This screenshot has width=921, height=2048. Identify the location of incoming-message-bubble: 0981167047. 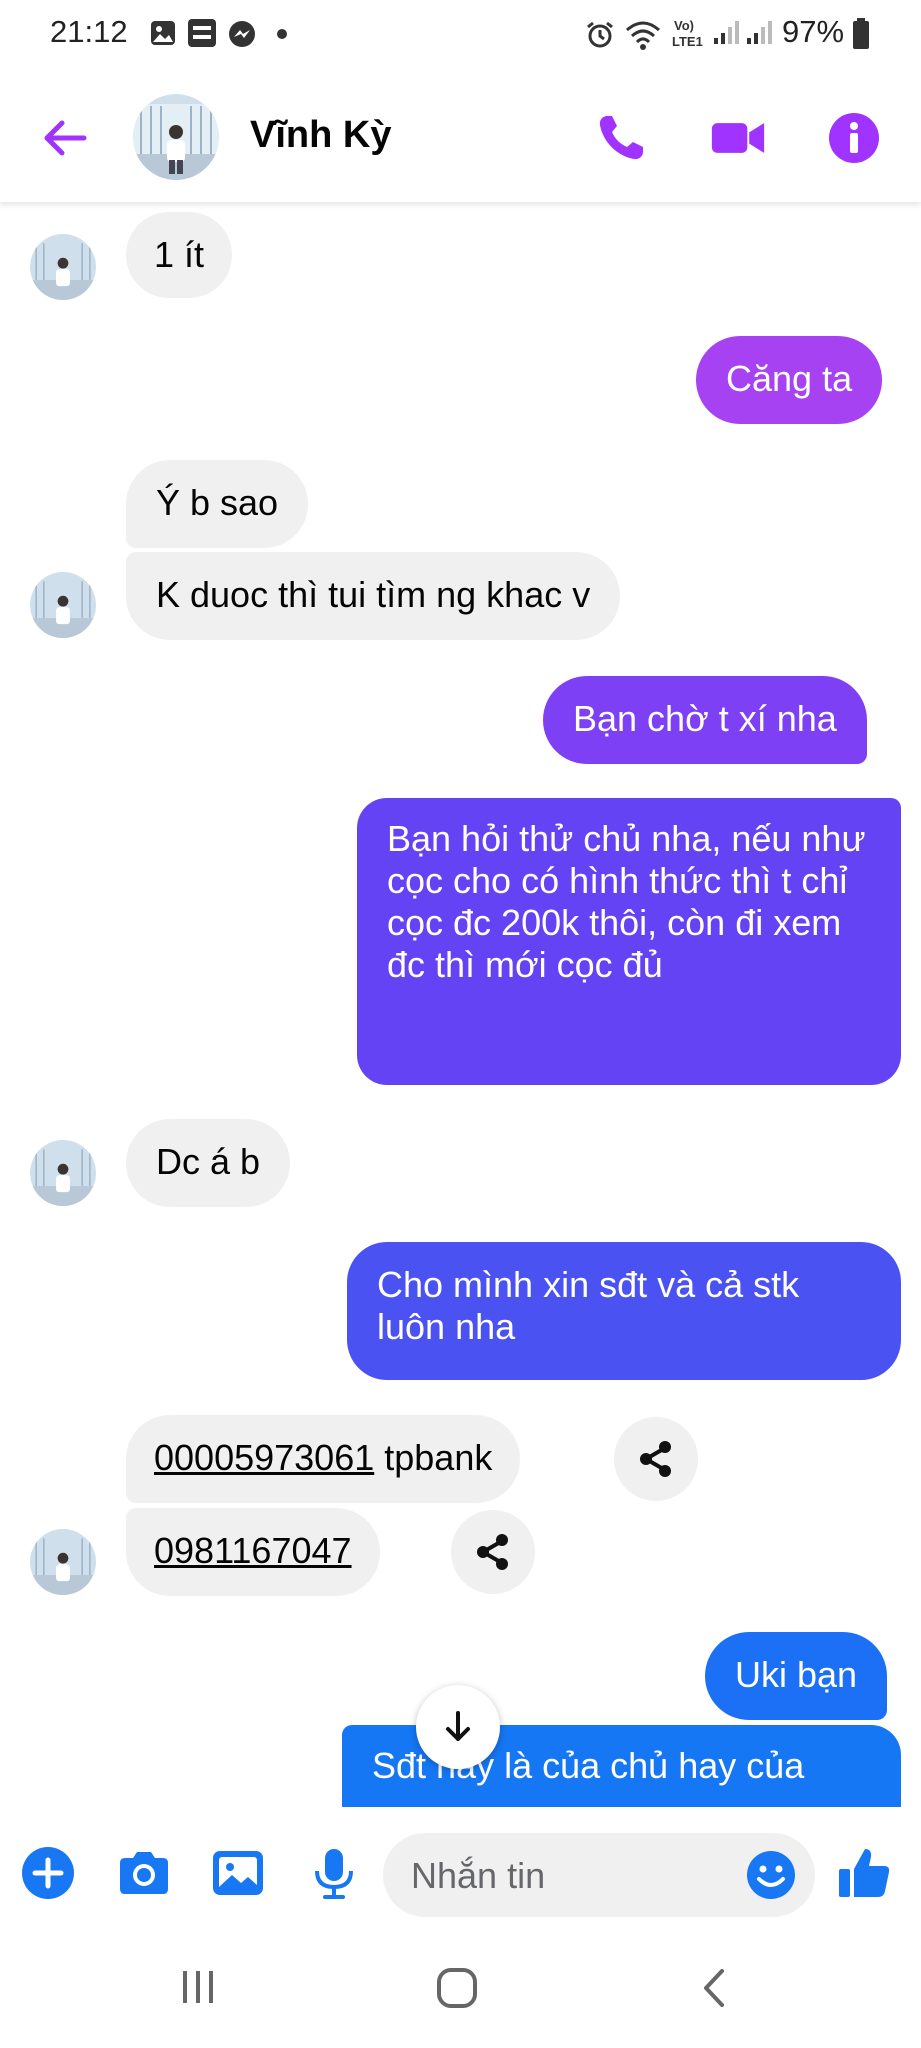
(253, 1552).